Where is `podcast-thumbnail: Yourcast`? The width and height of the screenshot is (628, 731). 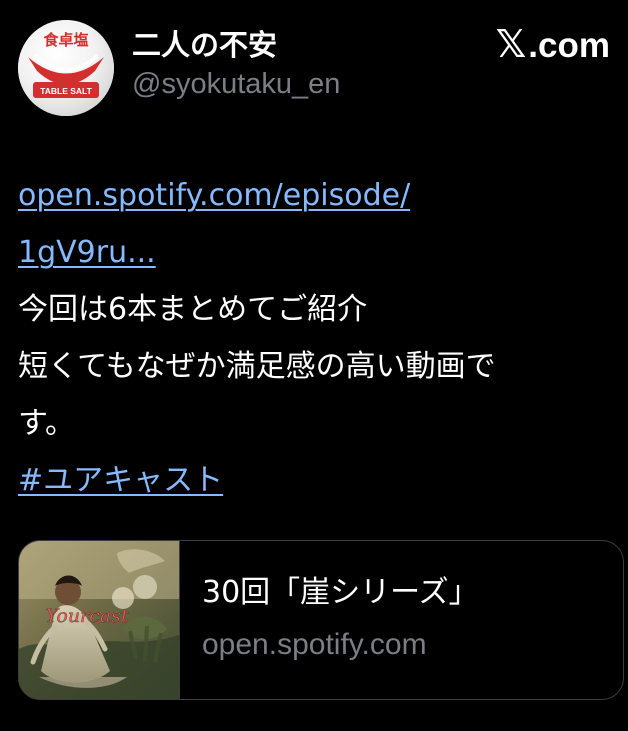 podcast-thumbnail: Yourcast is located at coordinates (99, 620).